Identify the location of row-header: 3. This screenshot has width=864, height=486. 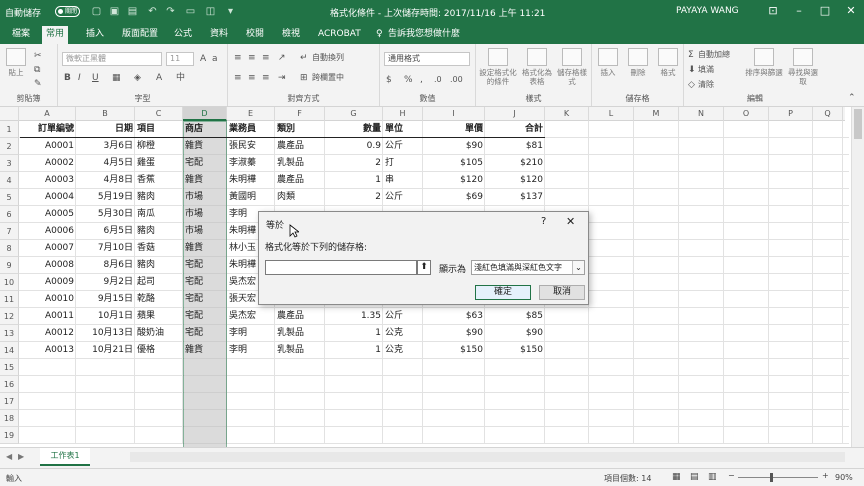
(9, 163).